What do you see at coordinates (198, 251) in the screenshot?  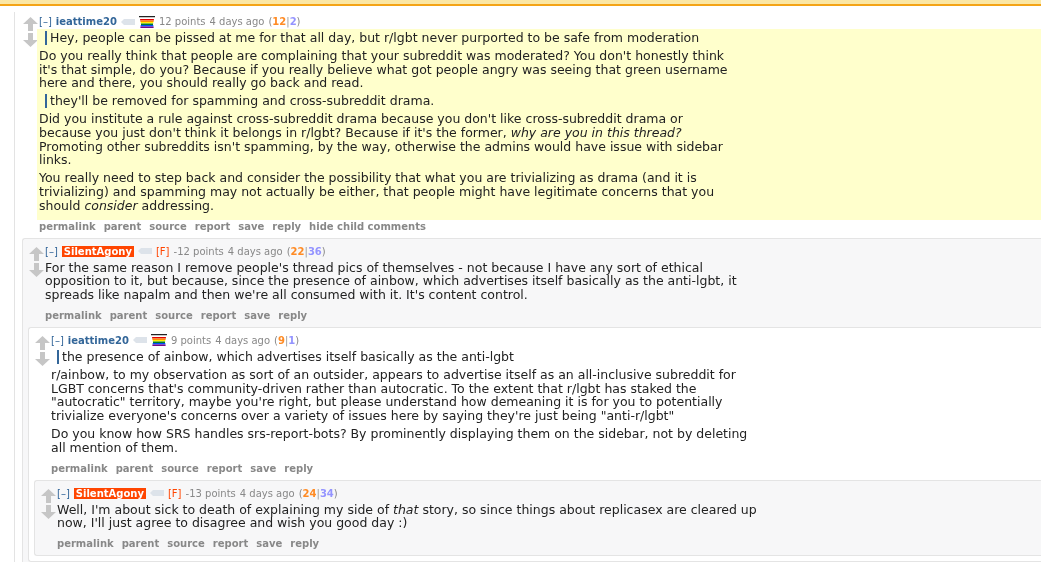 I see `score: -12 points` at bounding box center [198, 251].